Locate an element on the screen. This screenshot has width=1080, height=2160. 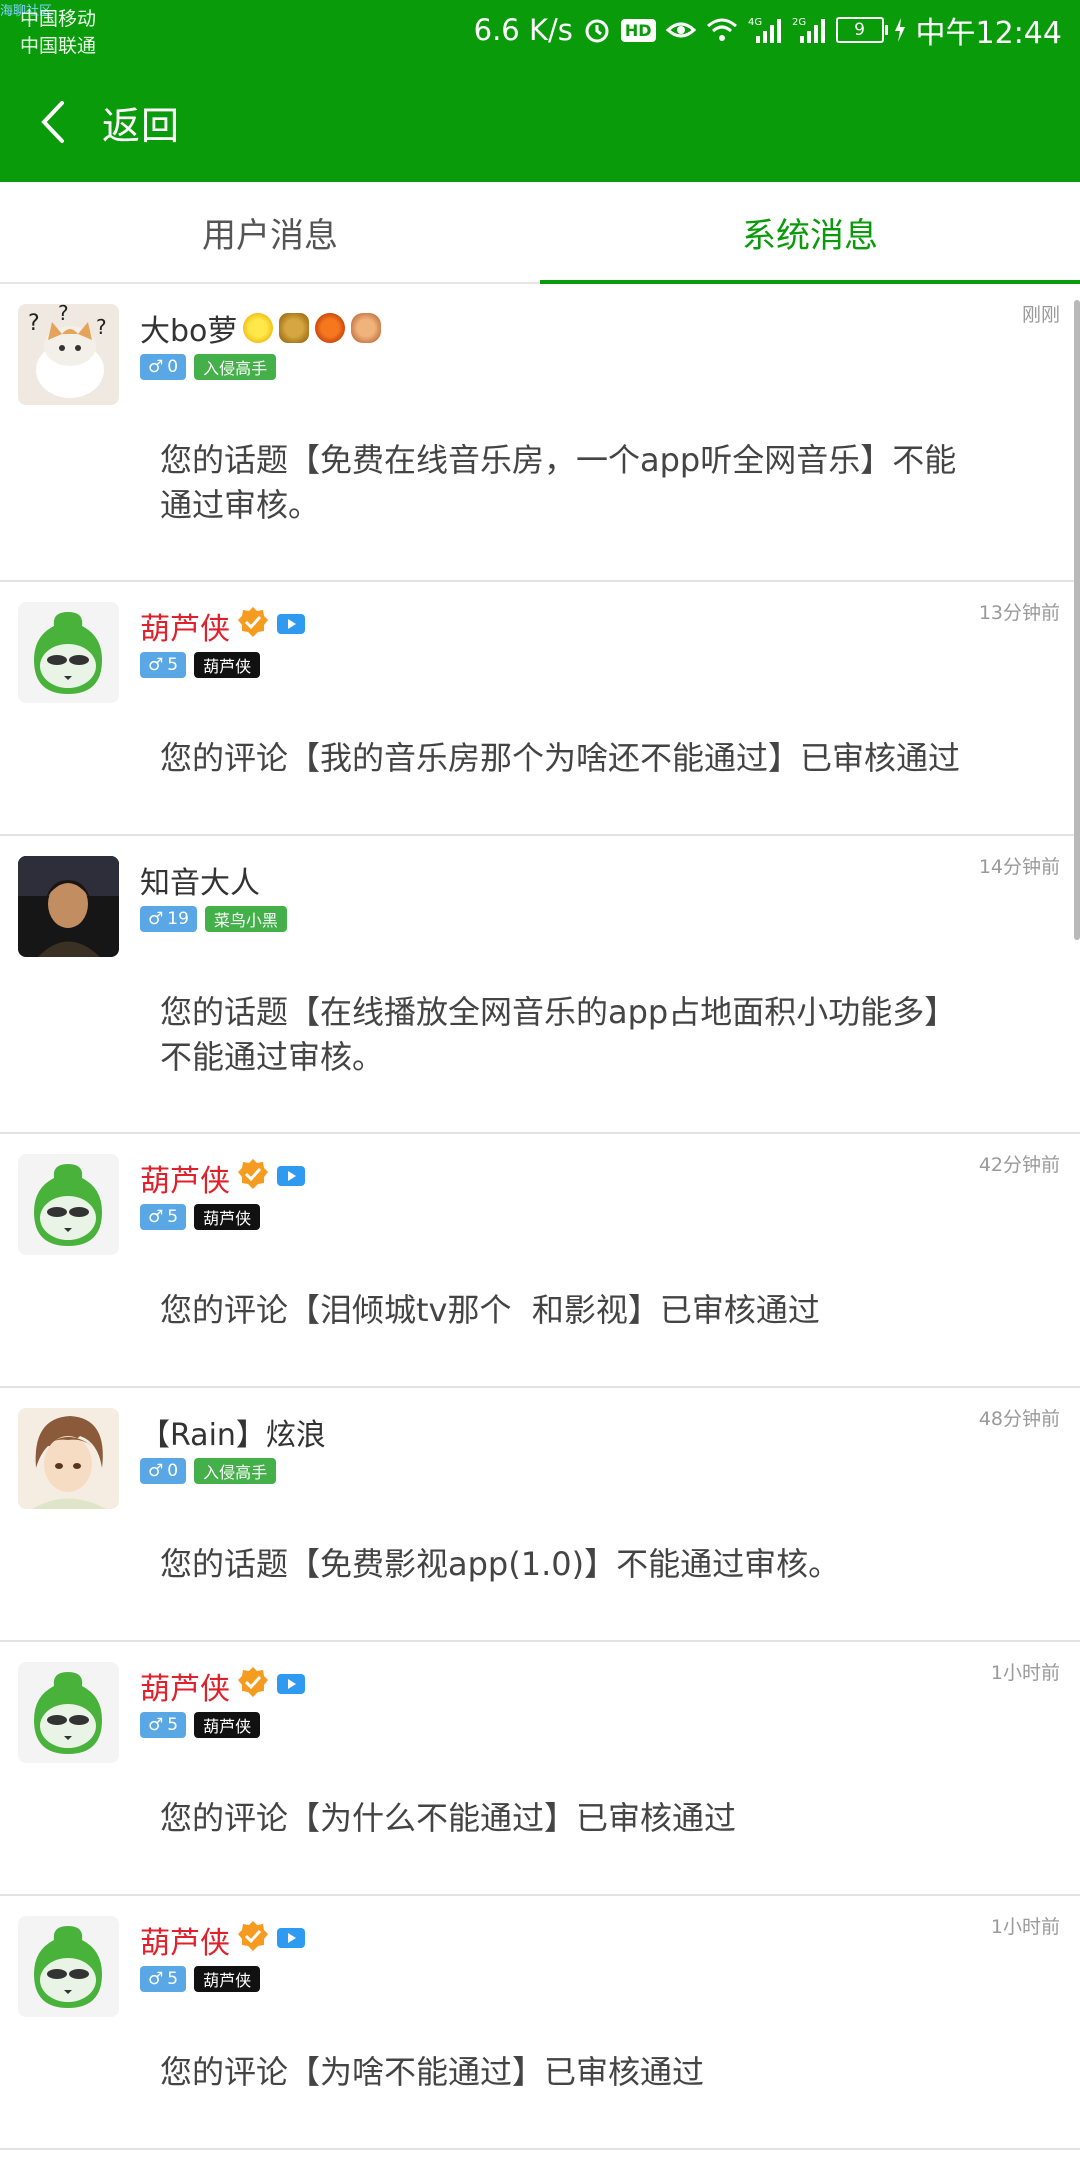
message-content: 您的话题【免费在线音乐房，一个app听全网音乐】不能 通过审核。 is located at coordinates (595, 483).